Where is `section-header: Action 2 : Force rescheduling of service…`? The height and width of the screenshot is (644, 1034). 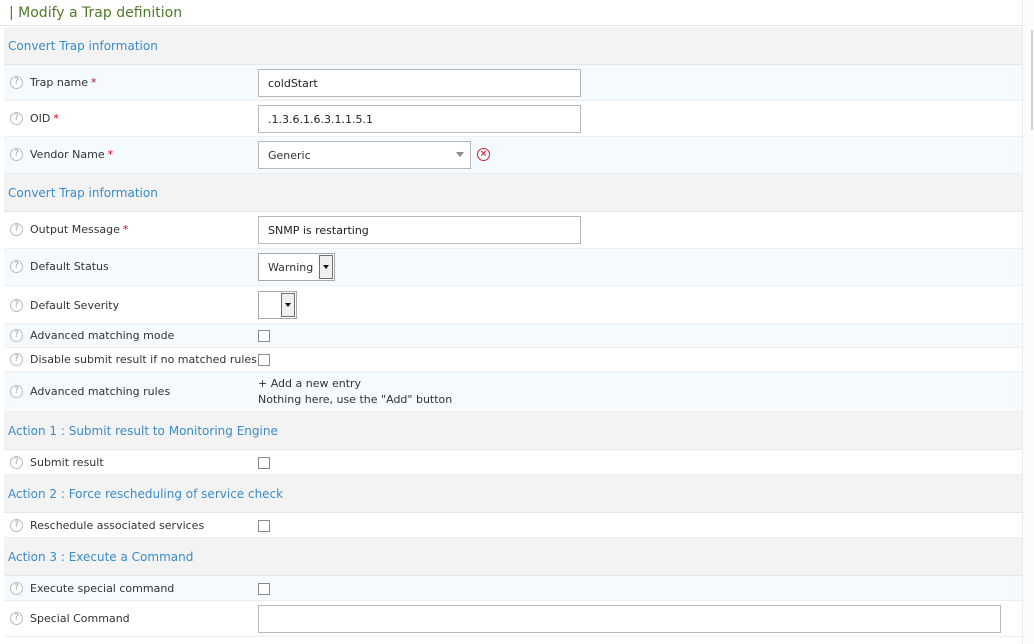
section-header: Action 2 : Force rescheduling of service… is located at coordinates (513, 494).